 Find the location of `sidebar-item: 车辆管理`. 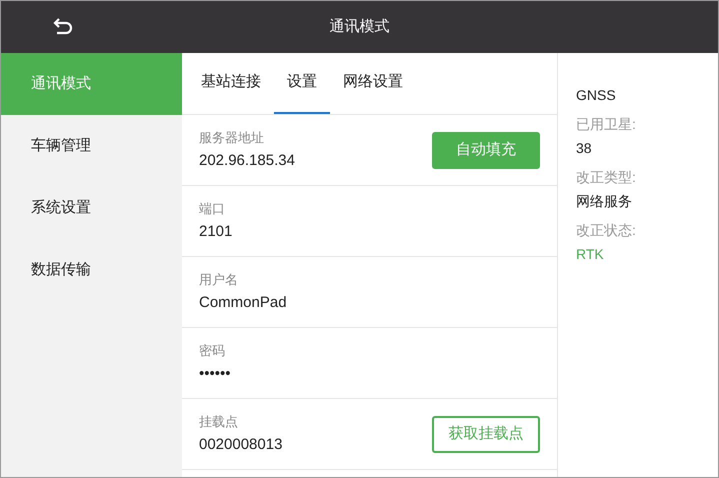

sidebar-item: 车辆管理 is located at coordinates (91, 146).